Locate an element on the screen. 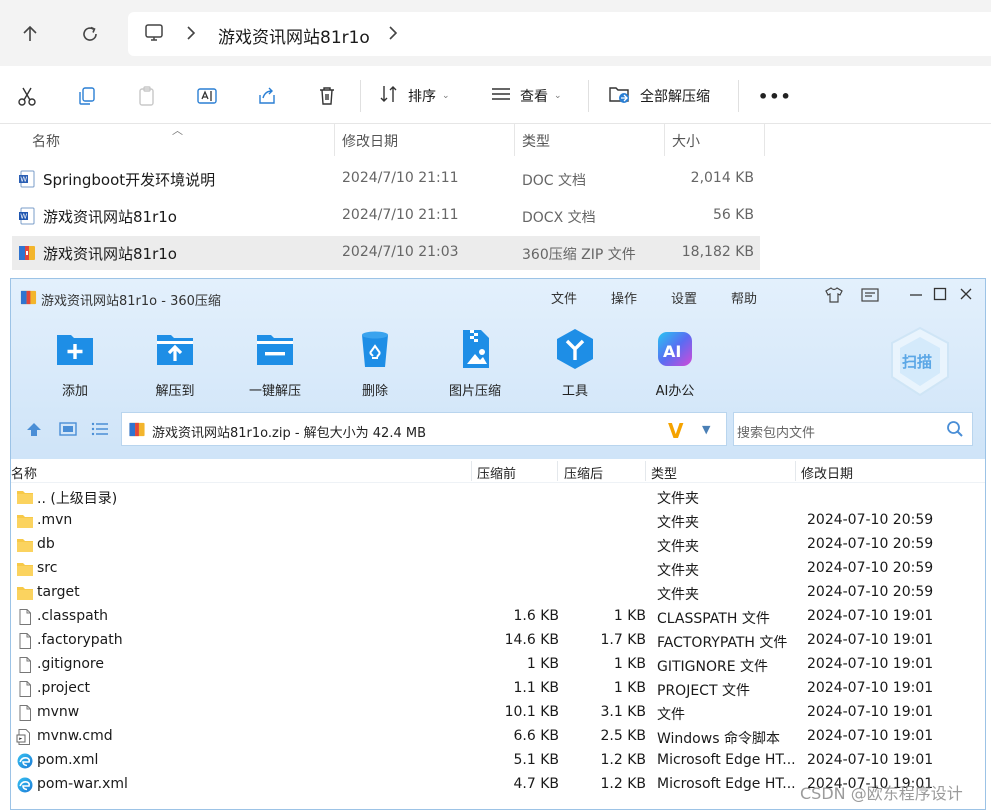 Image resolution: width=991 pixels, height=810 pixels. menu-file: 文件 is located at coordinates (564, 297).